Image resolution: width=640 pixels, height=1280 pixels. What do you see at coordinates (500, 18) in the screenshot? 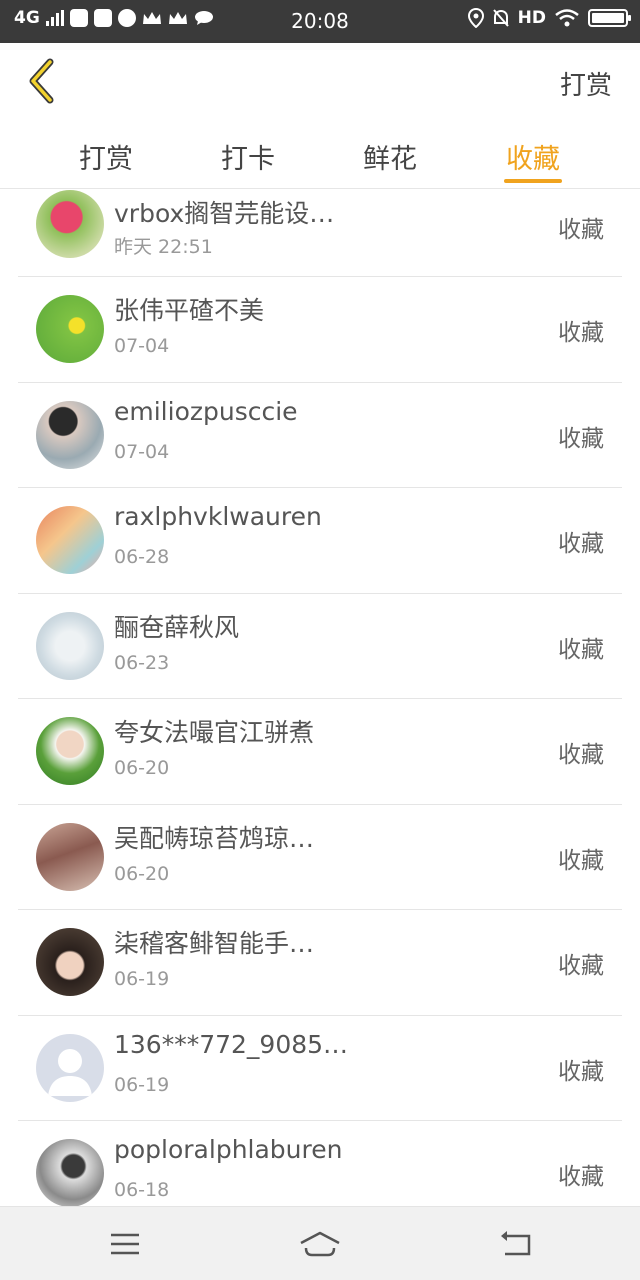
I see `mute-bell-icon` at bounding box center [500, 18].